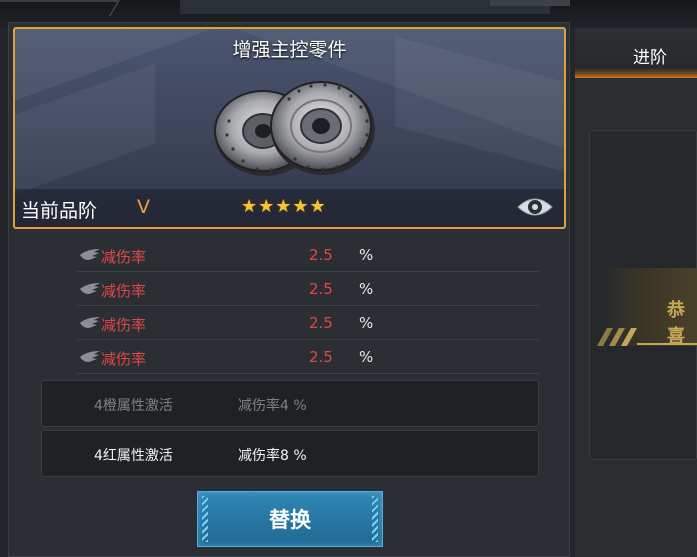  What do you see at coordinates (272, 406) in the screenshot?
I see `set-bonus-desc: 减伤率4 %` at bounding box center [272, 406].